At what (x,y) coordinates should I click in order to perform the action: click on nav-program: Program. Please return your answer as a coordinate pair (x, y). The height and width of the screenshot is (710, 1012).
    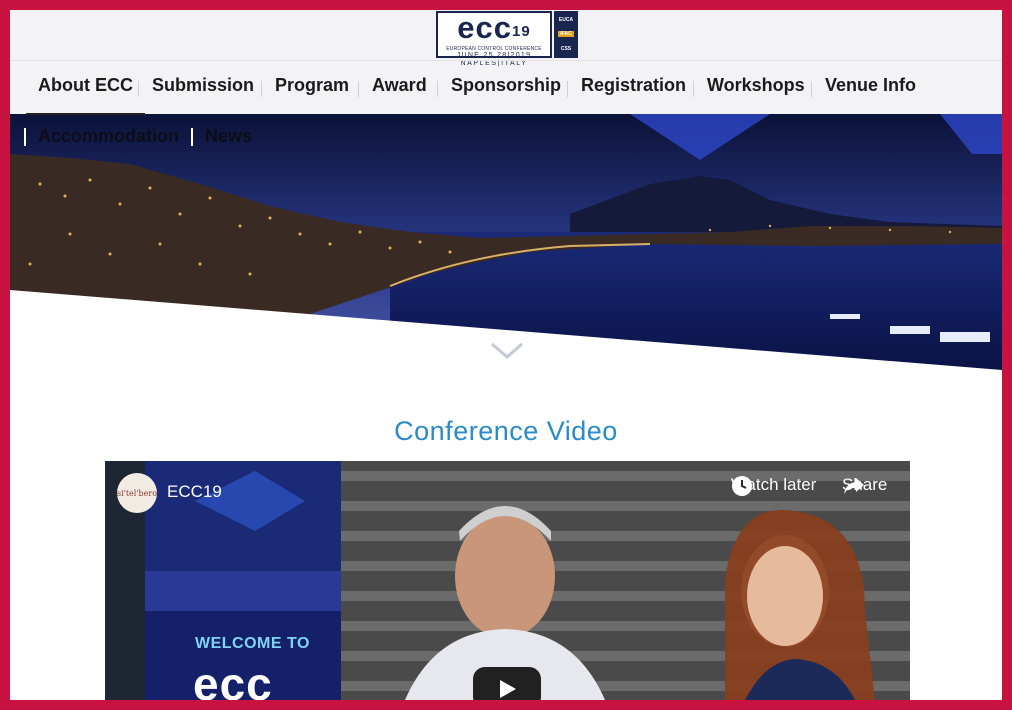
    Looking at the image, I should click on (312, 87).